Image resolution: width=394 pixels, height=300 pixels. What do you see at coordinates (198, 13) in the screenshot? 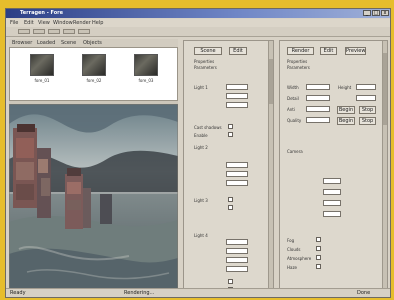
I see `title-bar: Terragen - Fore _ □ x` at bounding box center [198, 13].